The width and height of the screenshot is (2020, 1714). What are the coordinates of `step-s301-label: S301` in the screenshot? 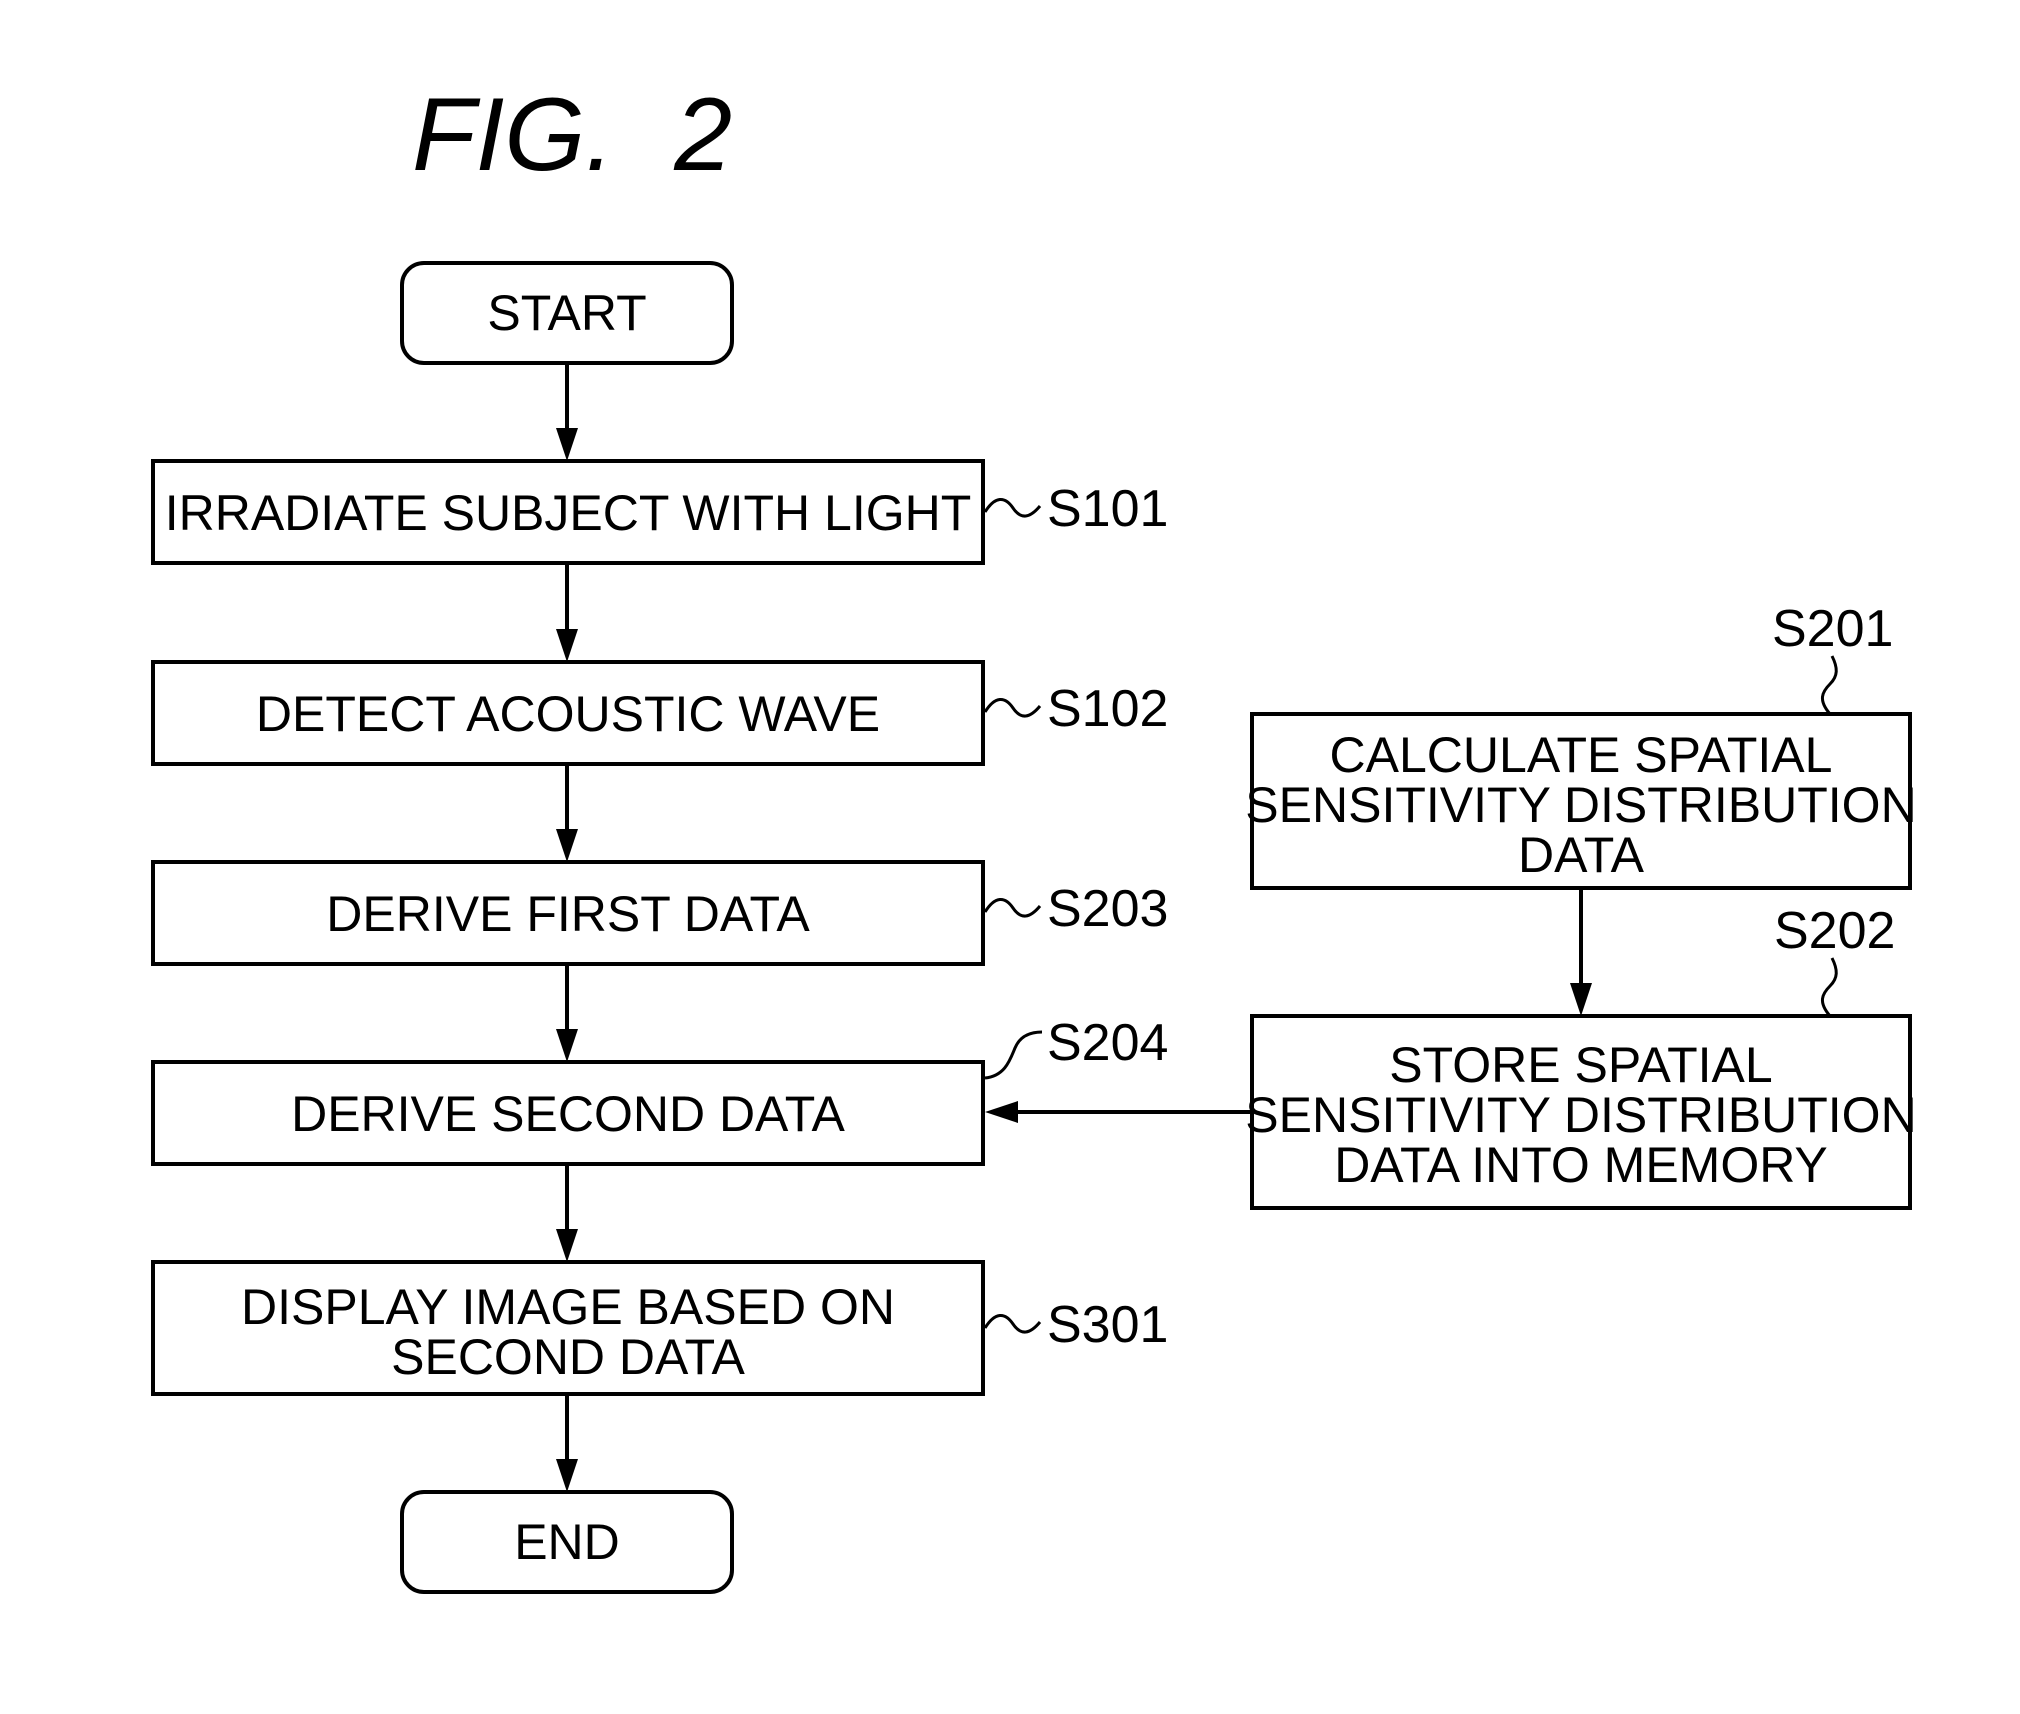 It's located at (1107, 1325).